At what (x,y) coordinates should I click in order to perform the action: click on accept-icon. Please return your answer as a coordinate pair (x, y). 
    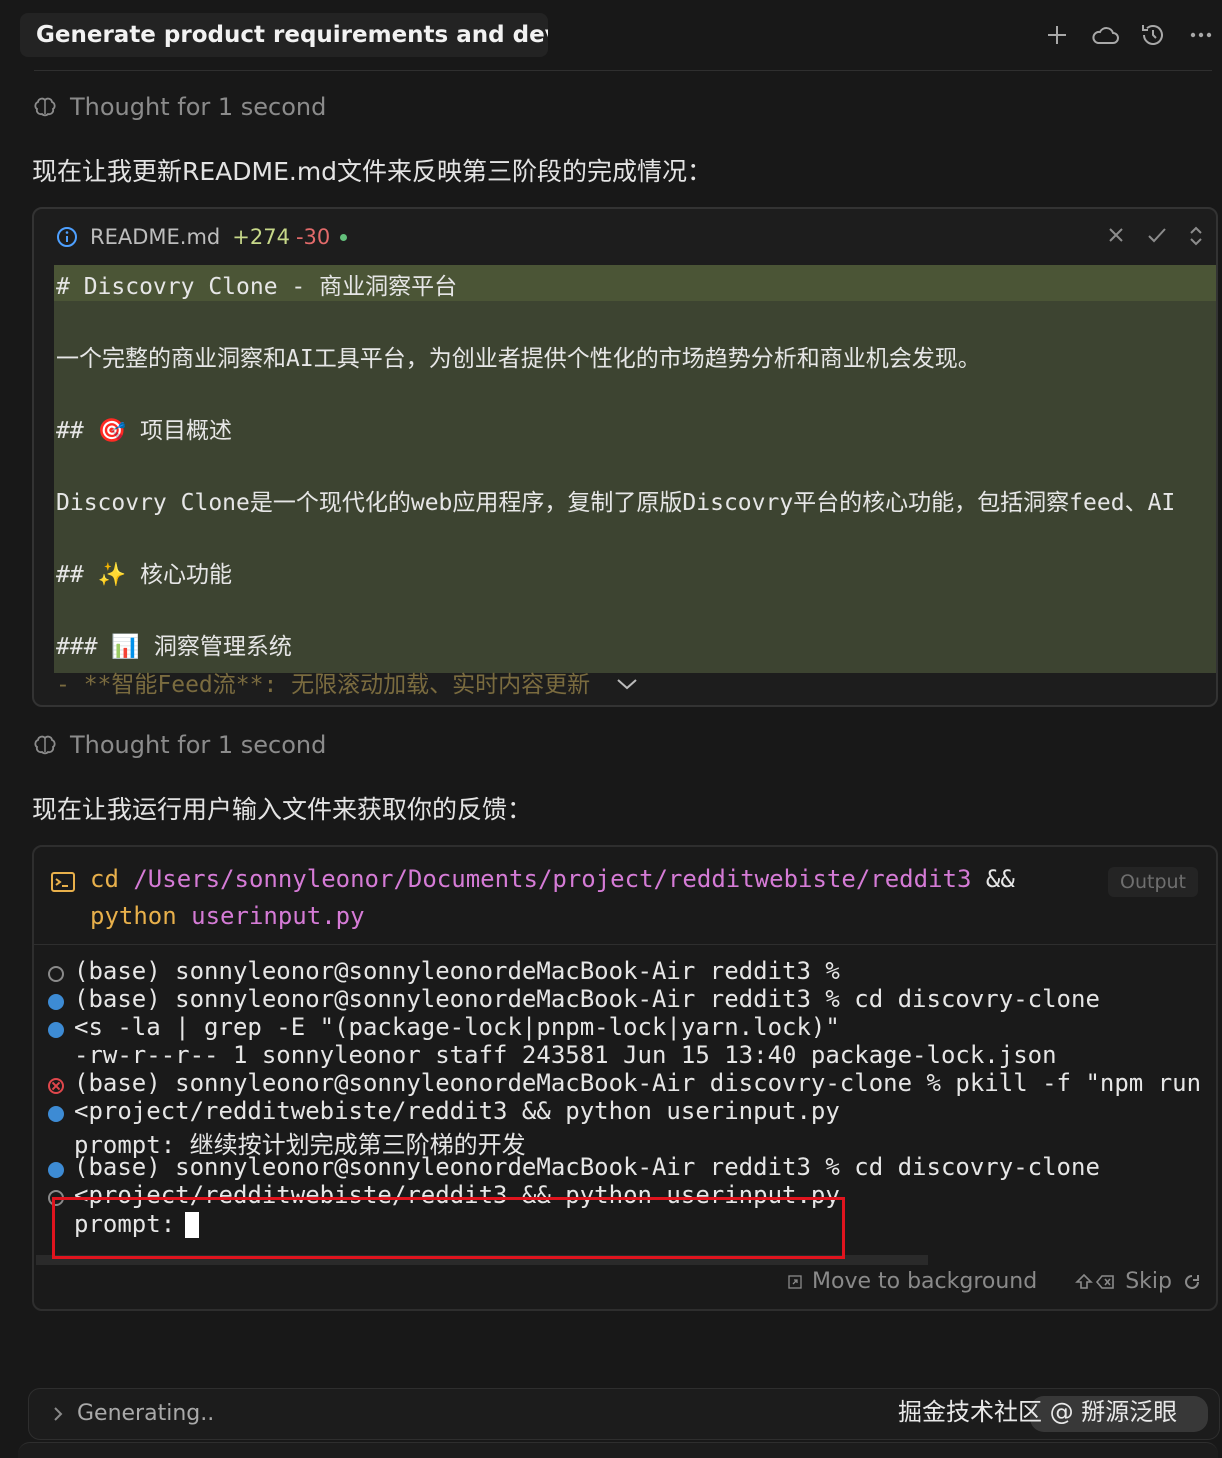
    Looking at the image, I should click on (1157, 235).